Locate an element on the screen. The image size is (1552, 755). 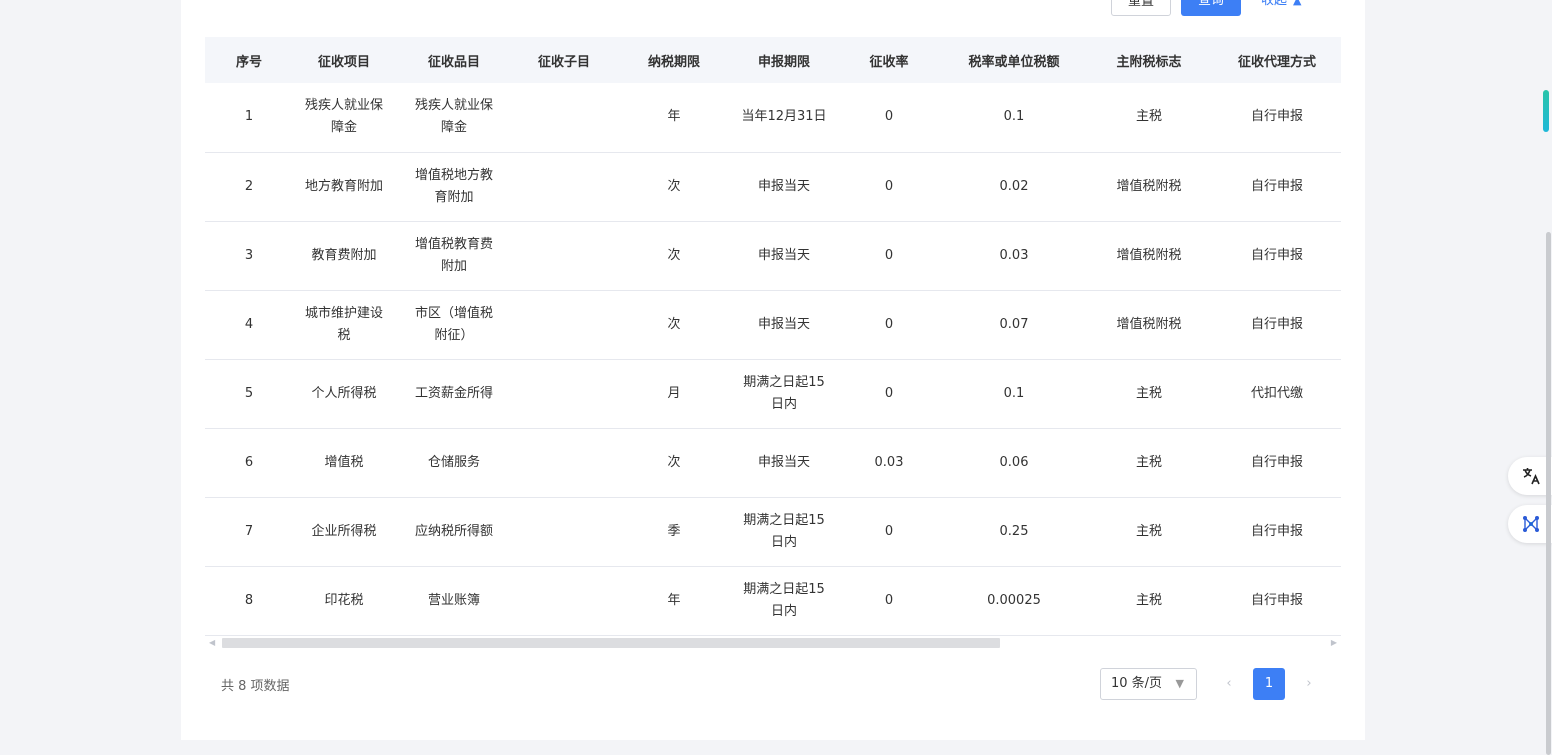
cell-text: 个人所得税 is located at coordinates (344, 393).